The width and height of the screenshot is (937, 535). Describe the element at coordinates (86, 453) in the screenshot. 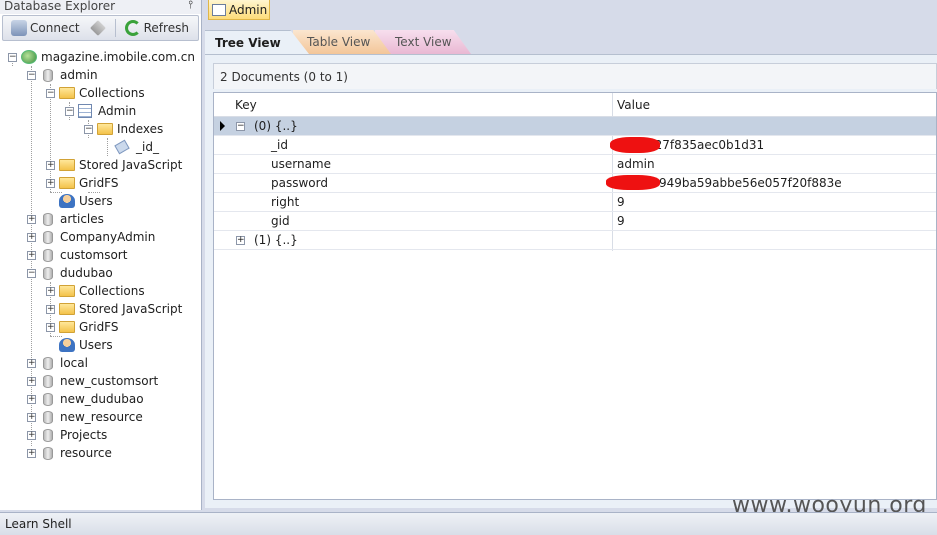

I see `tree-node-label: resource` at that location.